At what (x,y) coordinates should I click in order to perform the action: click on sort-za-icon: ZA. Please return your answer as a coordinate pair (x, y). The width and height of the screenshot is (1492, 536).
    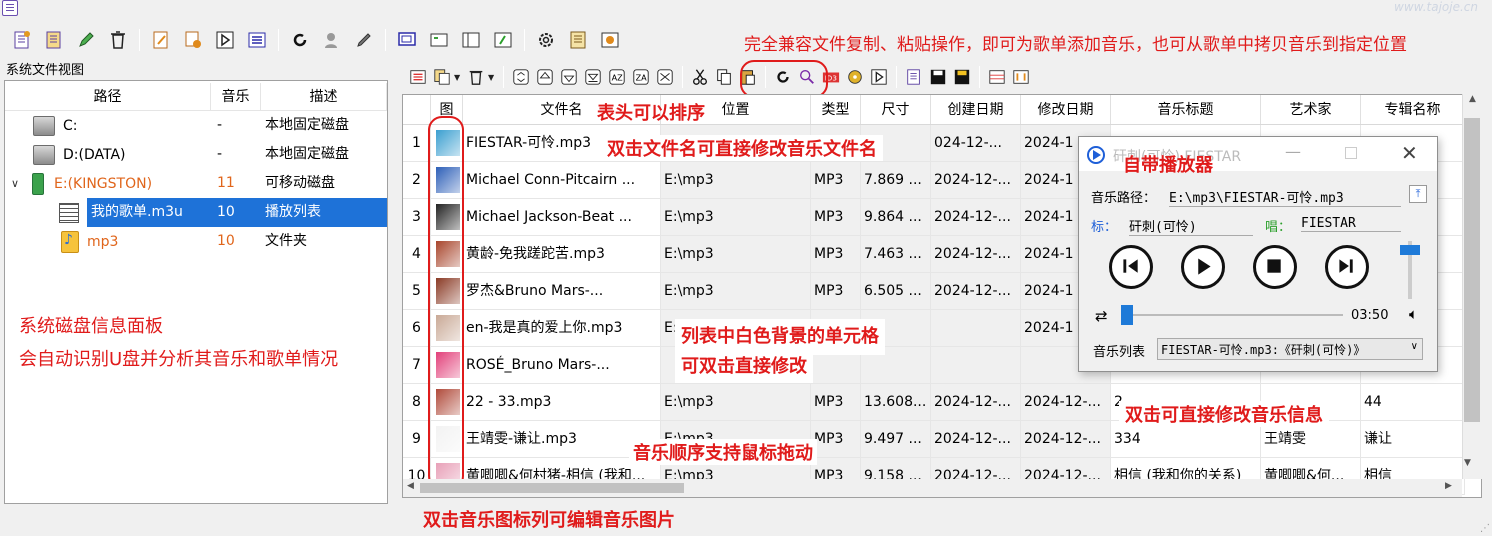
    Looking at the image, I should click on (641, 77).